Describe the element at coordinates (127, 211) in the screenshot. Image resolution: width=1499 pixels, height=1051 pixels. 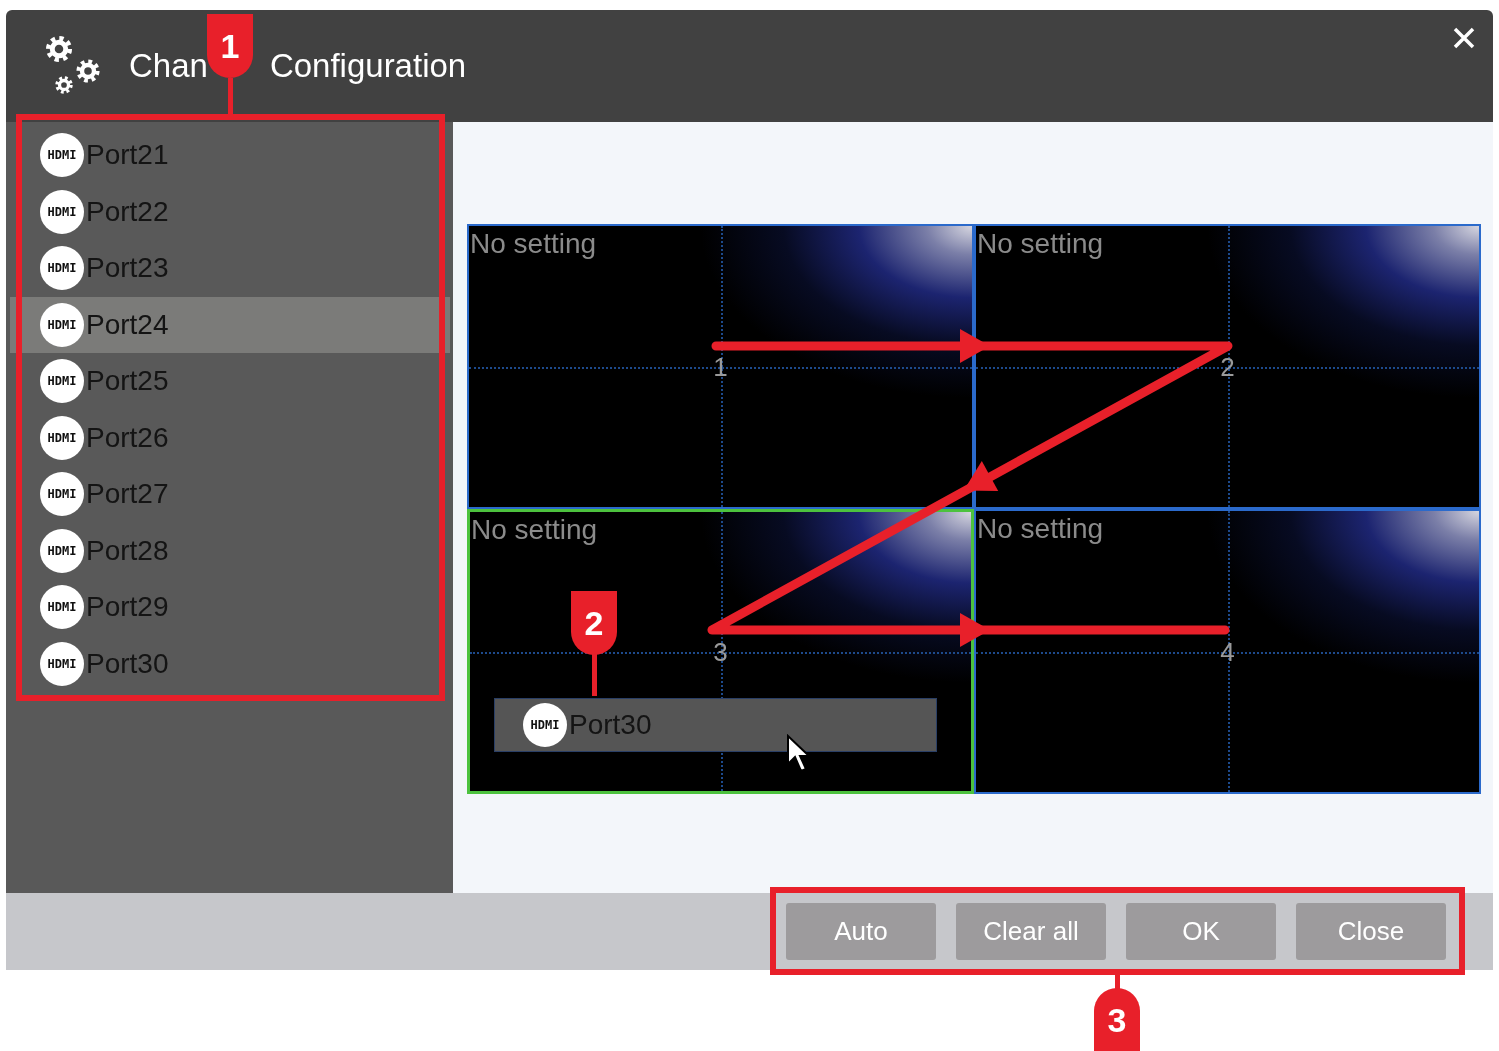
I see `port-label: Port22` at that location.